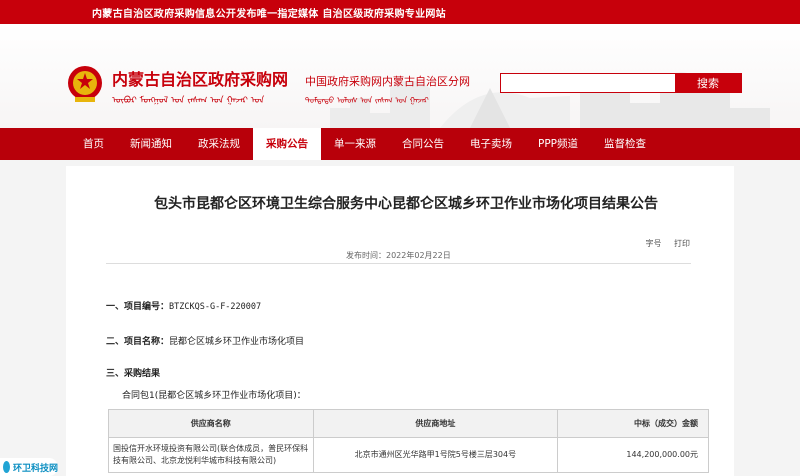 The width and height of the screenshot is (800, 476). Describe the element at coordinates (491, 144) in the screenshot. I see `nav-item-e-mall: 电子卖场` at that location.